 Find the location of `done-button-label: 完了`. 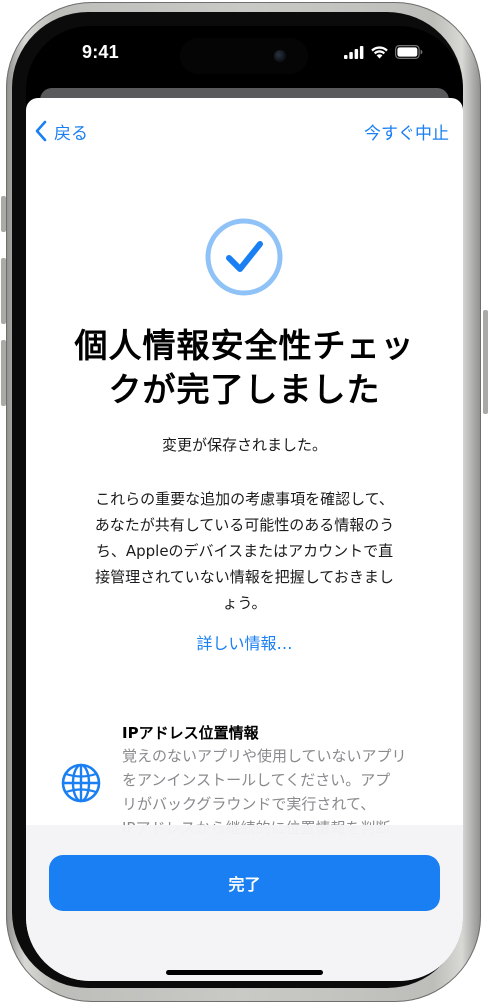

done-button-label: 完了 is located at coordinates (244, 884).